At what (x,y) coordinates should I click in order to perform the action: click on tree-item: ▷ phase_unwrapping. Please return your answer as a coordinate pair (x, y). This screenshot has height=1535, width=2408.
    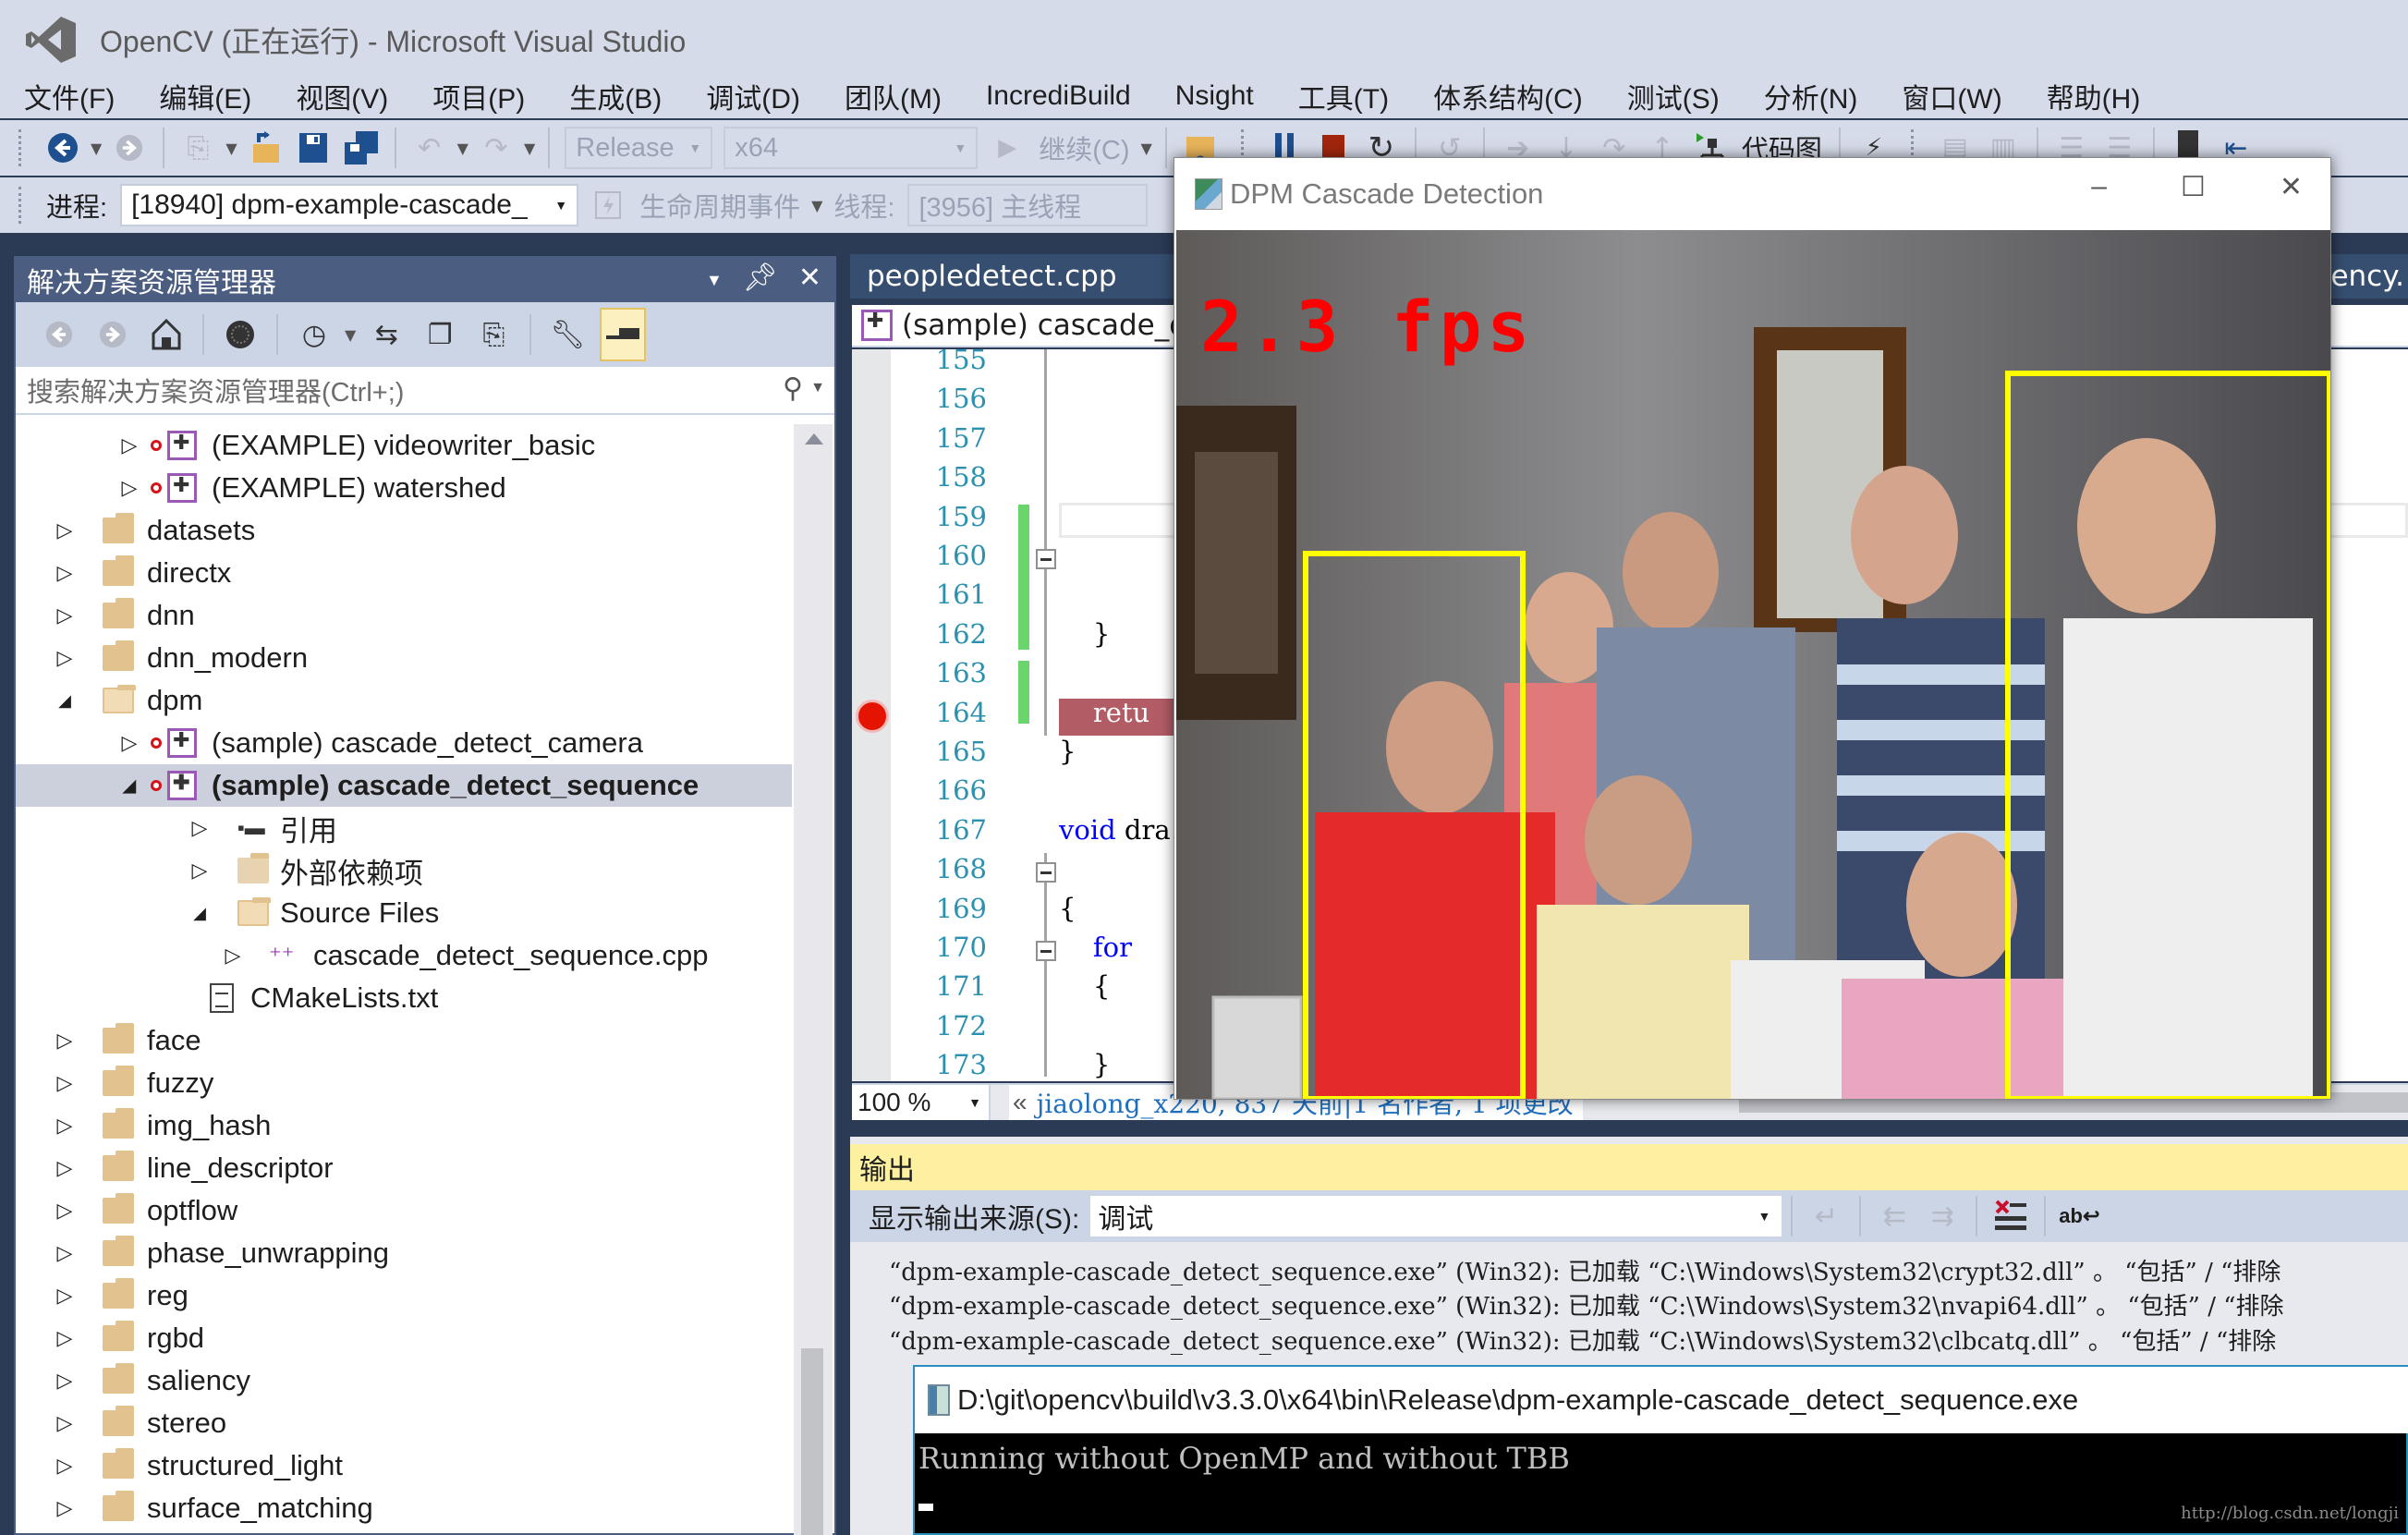
    Looking at the image, I should click on (404, 1253).